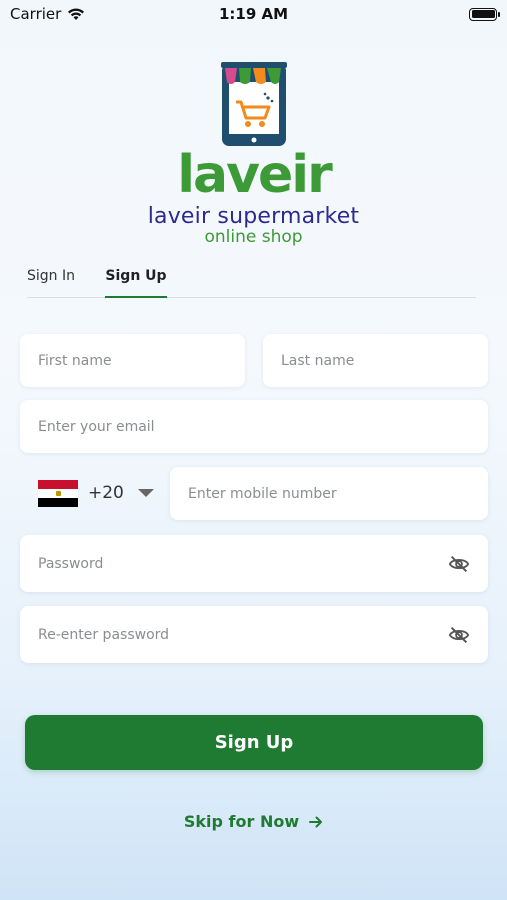  What do you see at coordinates (36, 14) in the screenshot?
I see `carrier-label: Carrier` at bounding box center [36, 14].